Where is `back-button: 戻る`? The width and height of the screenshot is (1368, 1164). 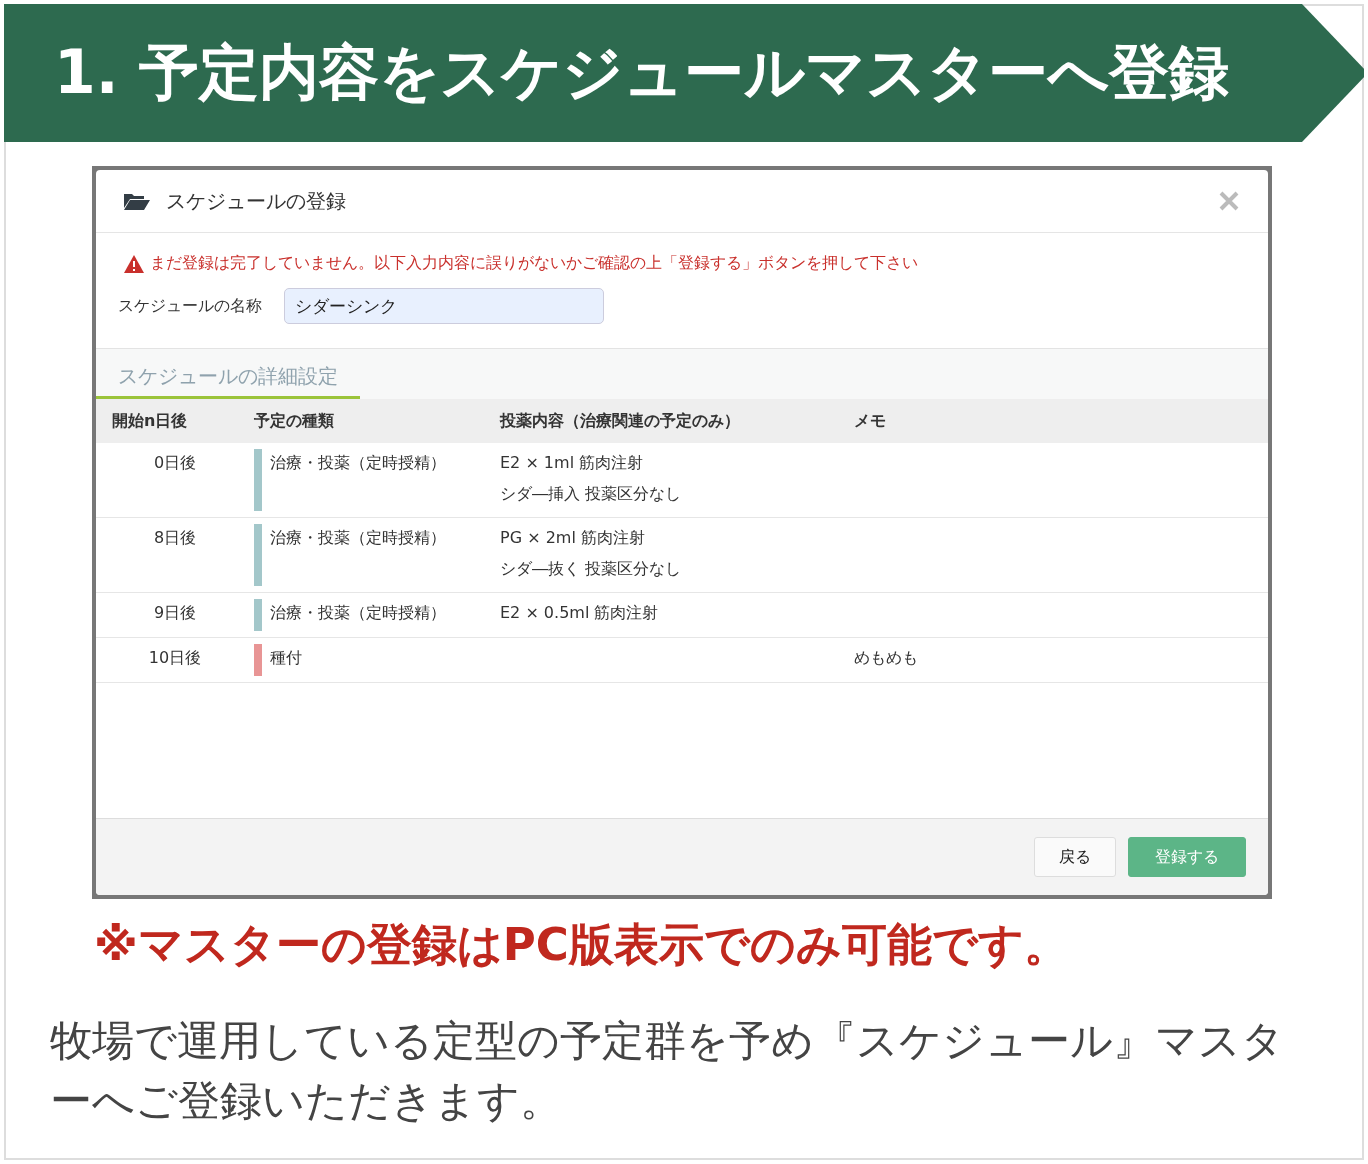 back-button: 戻る is located at coordinates (1075, 857).